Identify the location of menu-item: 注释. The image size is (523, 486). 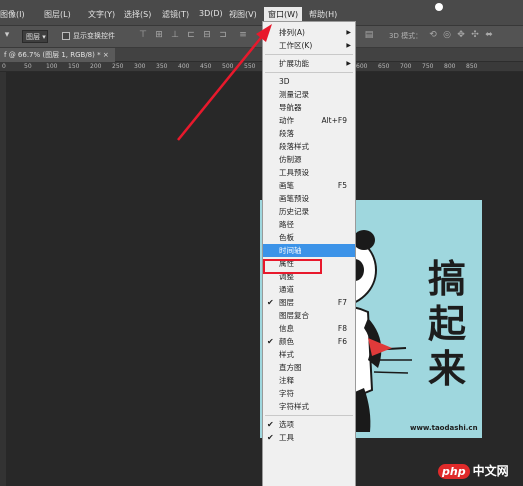
(309, 380).